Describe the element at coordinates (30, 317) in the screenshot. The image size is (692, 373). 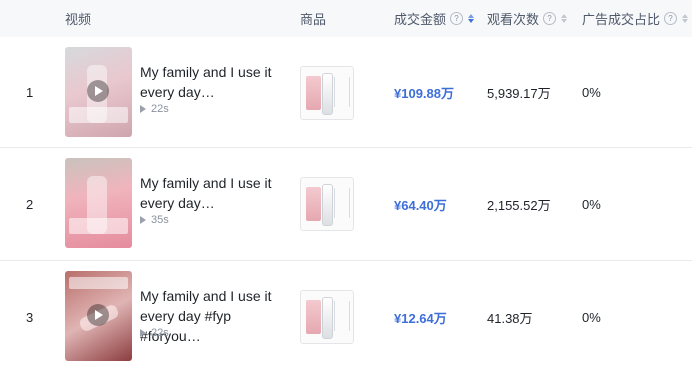
I see `rank-number: 3` at that location.